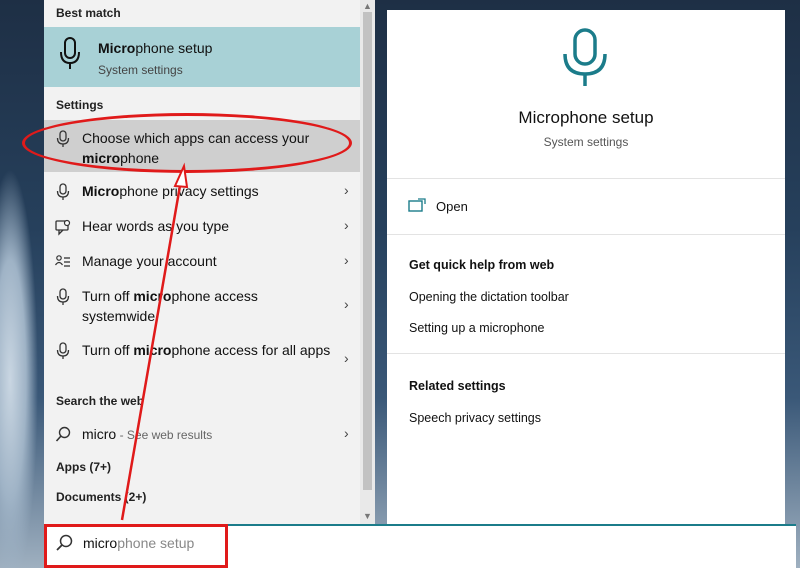 The width and height of the screenshot is (800, 568). What do you see at coordinates (83, 467) in the screenshot?
I see `apps-header: Apps (7+)` at bounding box center [83, 467].